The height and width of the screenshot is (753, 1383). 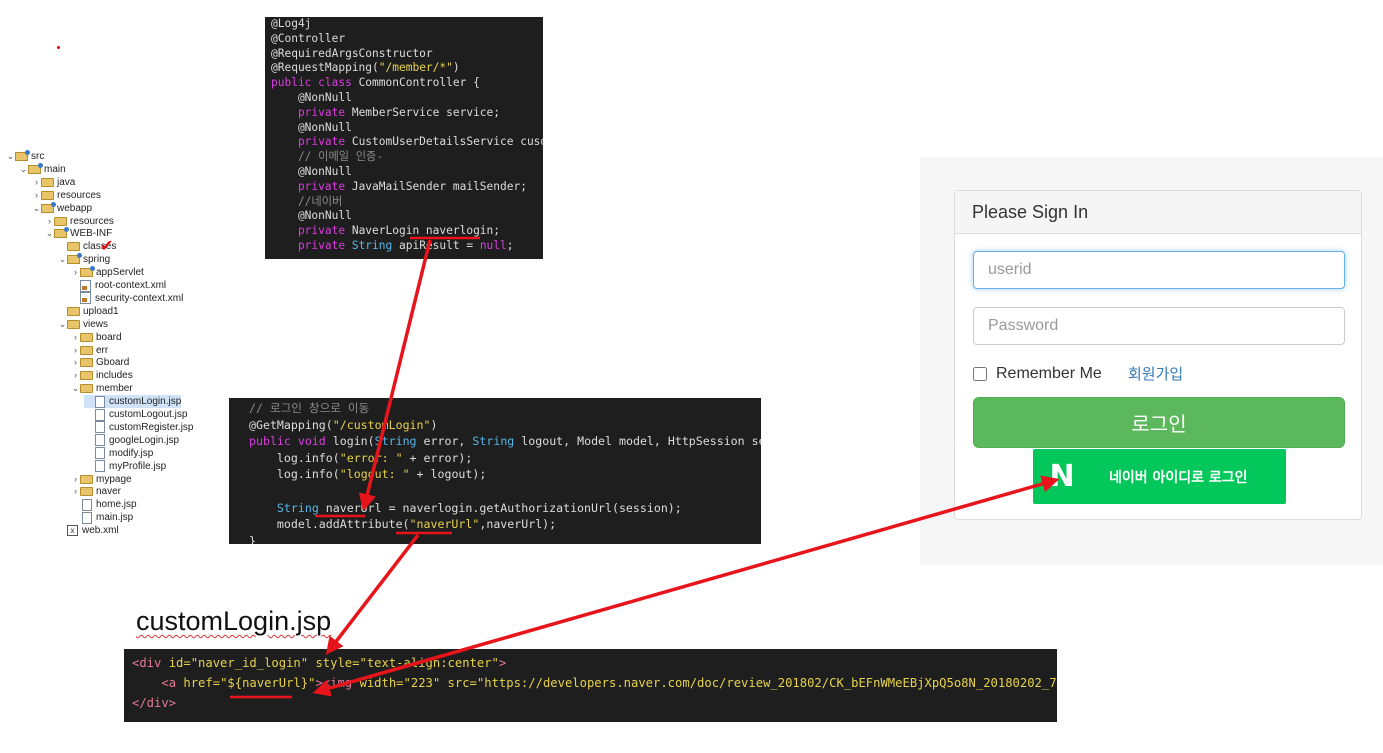 What do you see at coordinates (131, 453) in the screenshot?
I see `tree-item-label: modify.jsp` at bounding box center [131, 453].